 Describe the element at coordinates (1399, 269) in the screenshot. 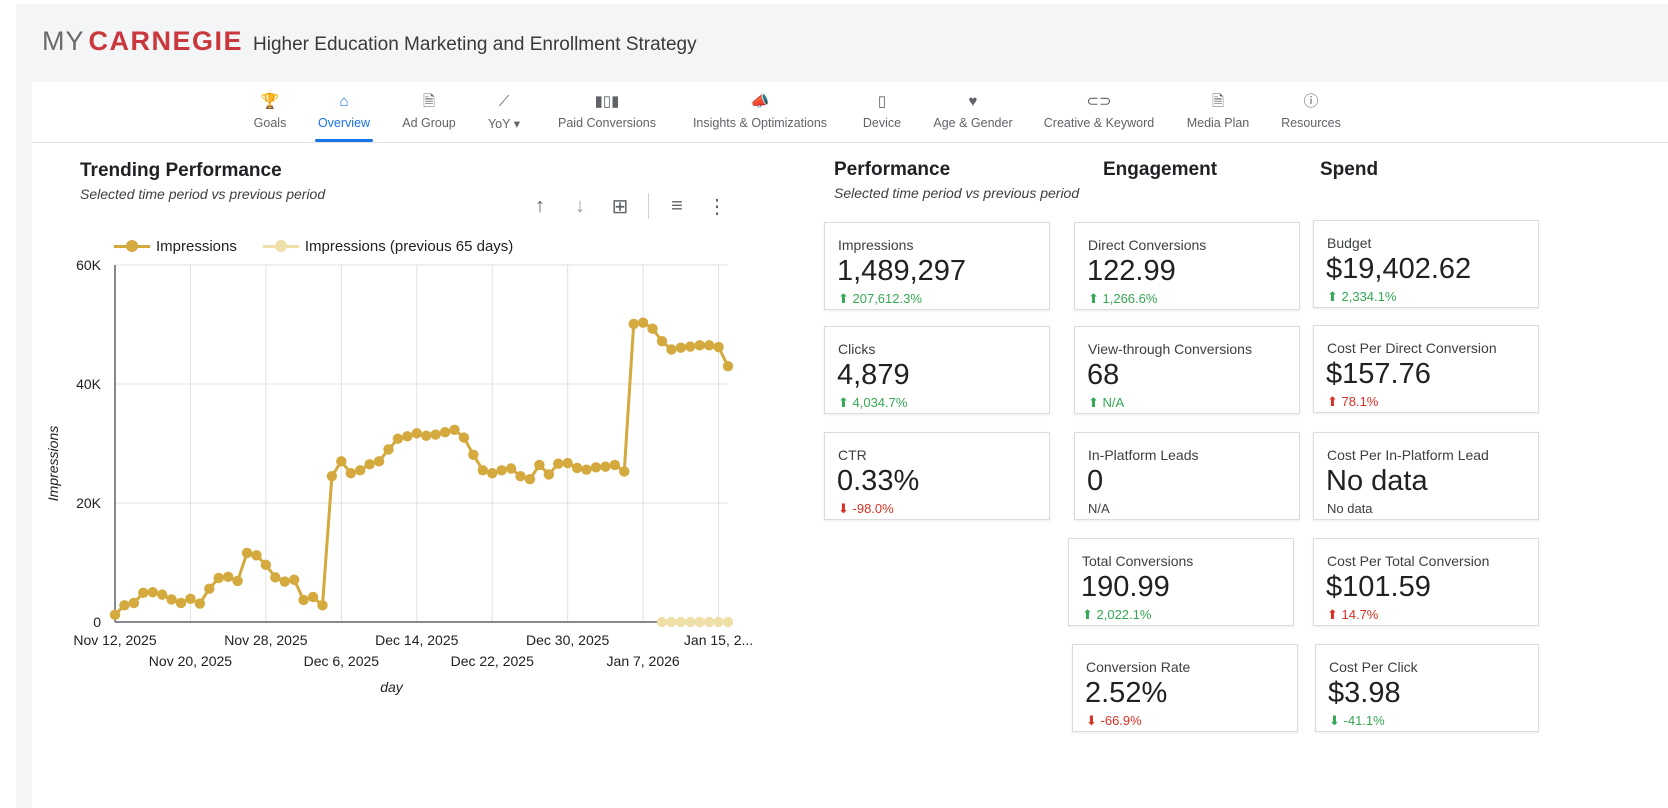

I see `kpi-value: $19,402.62` at that location.